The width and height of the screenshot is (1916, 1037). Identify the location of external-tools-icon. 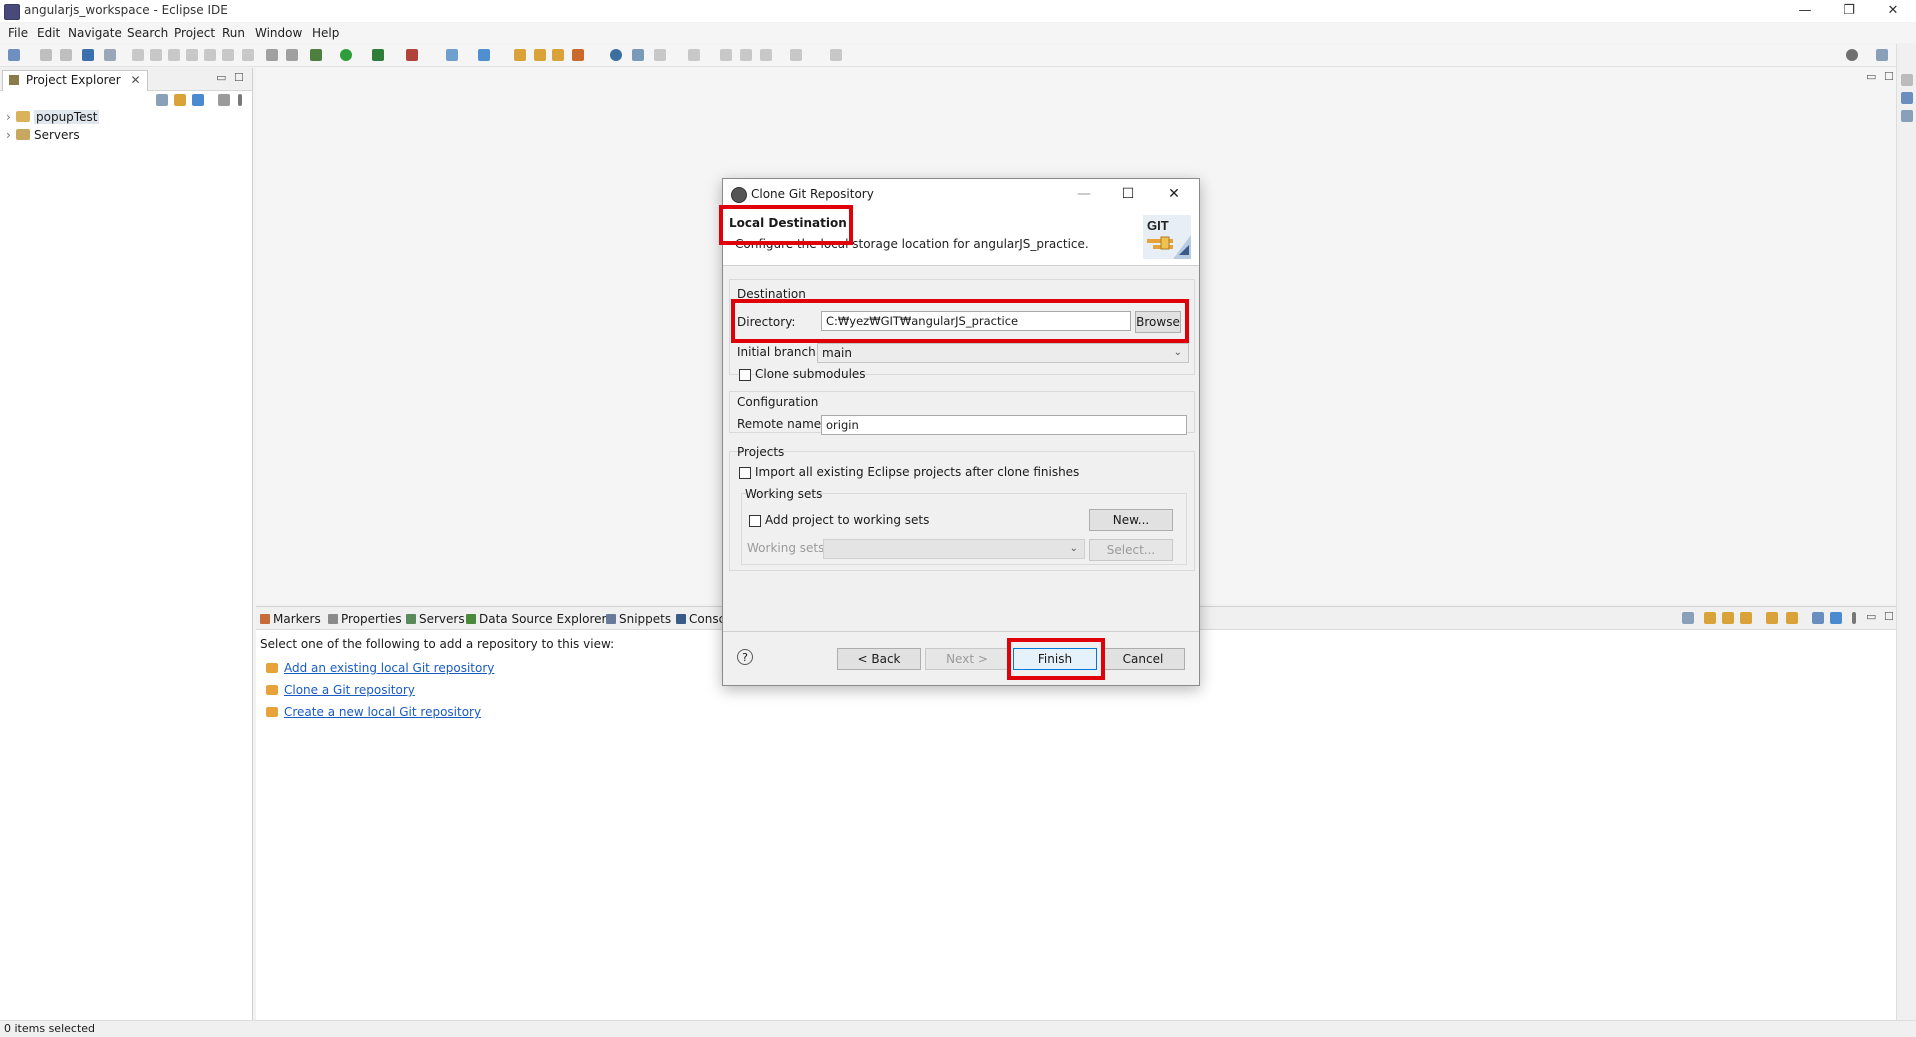
(412, 55).